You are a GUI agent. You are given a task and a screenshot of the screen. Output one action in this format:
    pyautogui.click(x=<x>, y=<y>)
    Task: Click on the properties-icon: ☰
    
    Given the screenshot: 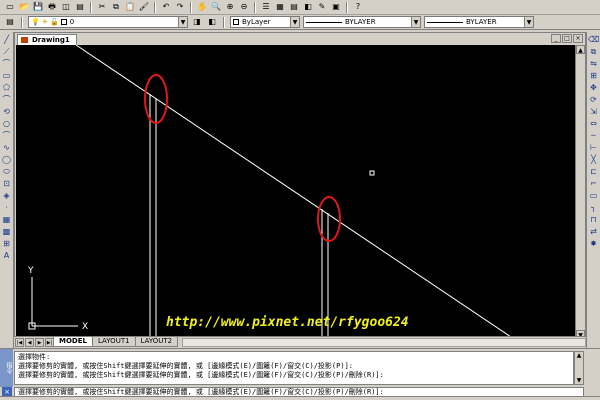 What is the action you would take?
    pyautogui.click(x=266, y=7)
    